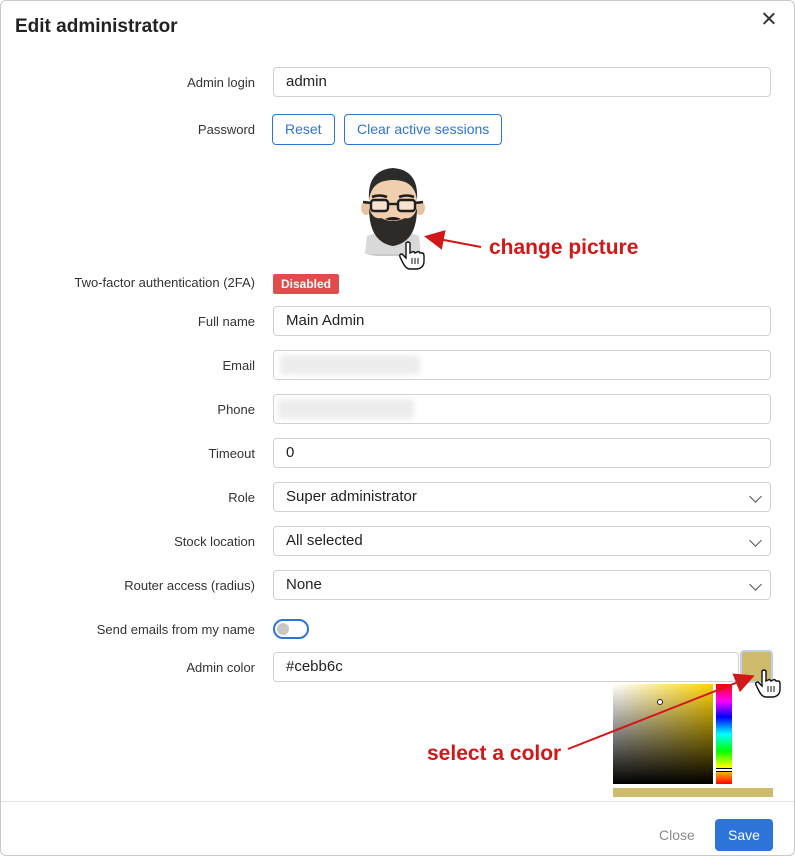 This screenshot has width=795, height=856. What do you see at coordinates (397, 801) in the screenshot?
I see `footer-divider` at bounding box center [397, 801].